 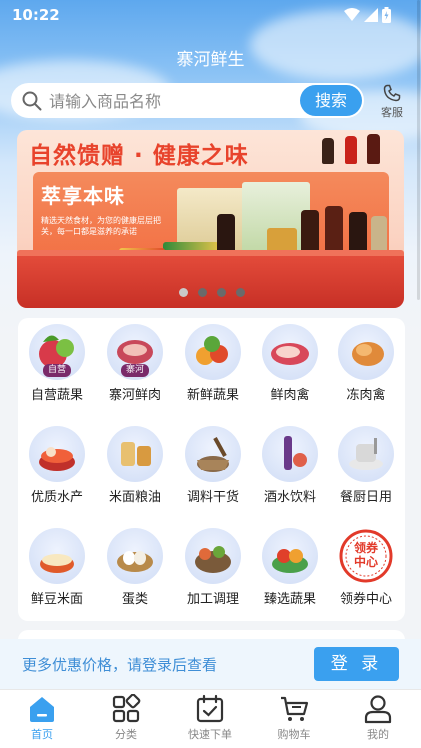 I want to click on tab-category: 分类, so click(x=126, y=718).